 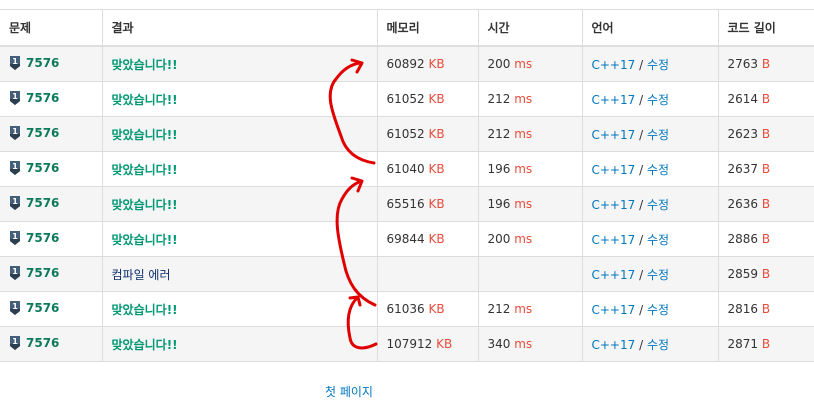 What do you see at coordinates (743, 204) in the screenshot?
I see `code-length-value: 2636` at bounding box center [743, 204].